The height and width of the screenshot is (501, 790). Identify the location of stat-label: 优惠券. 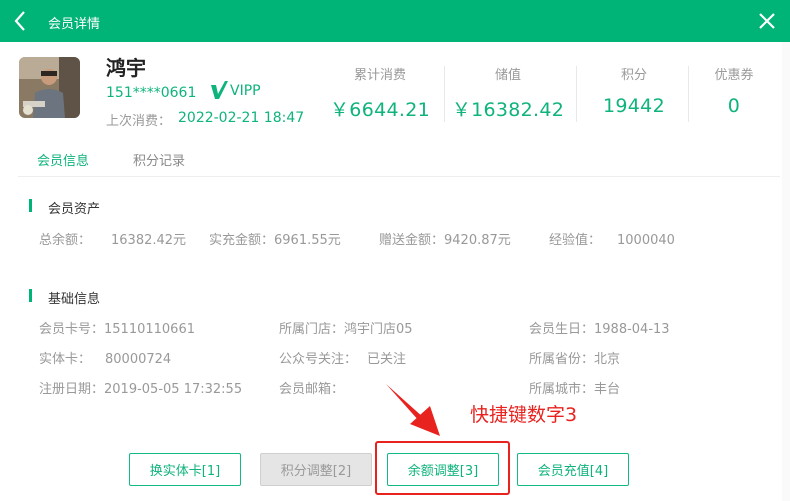
(734, 75).